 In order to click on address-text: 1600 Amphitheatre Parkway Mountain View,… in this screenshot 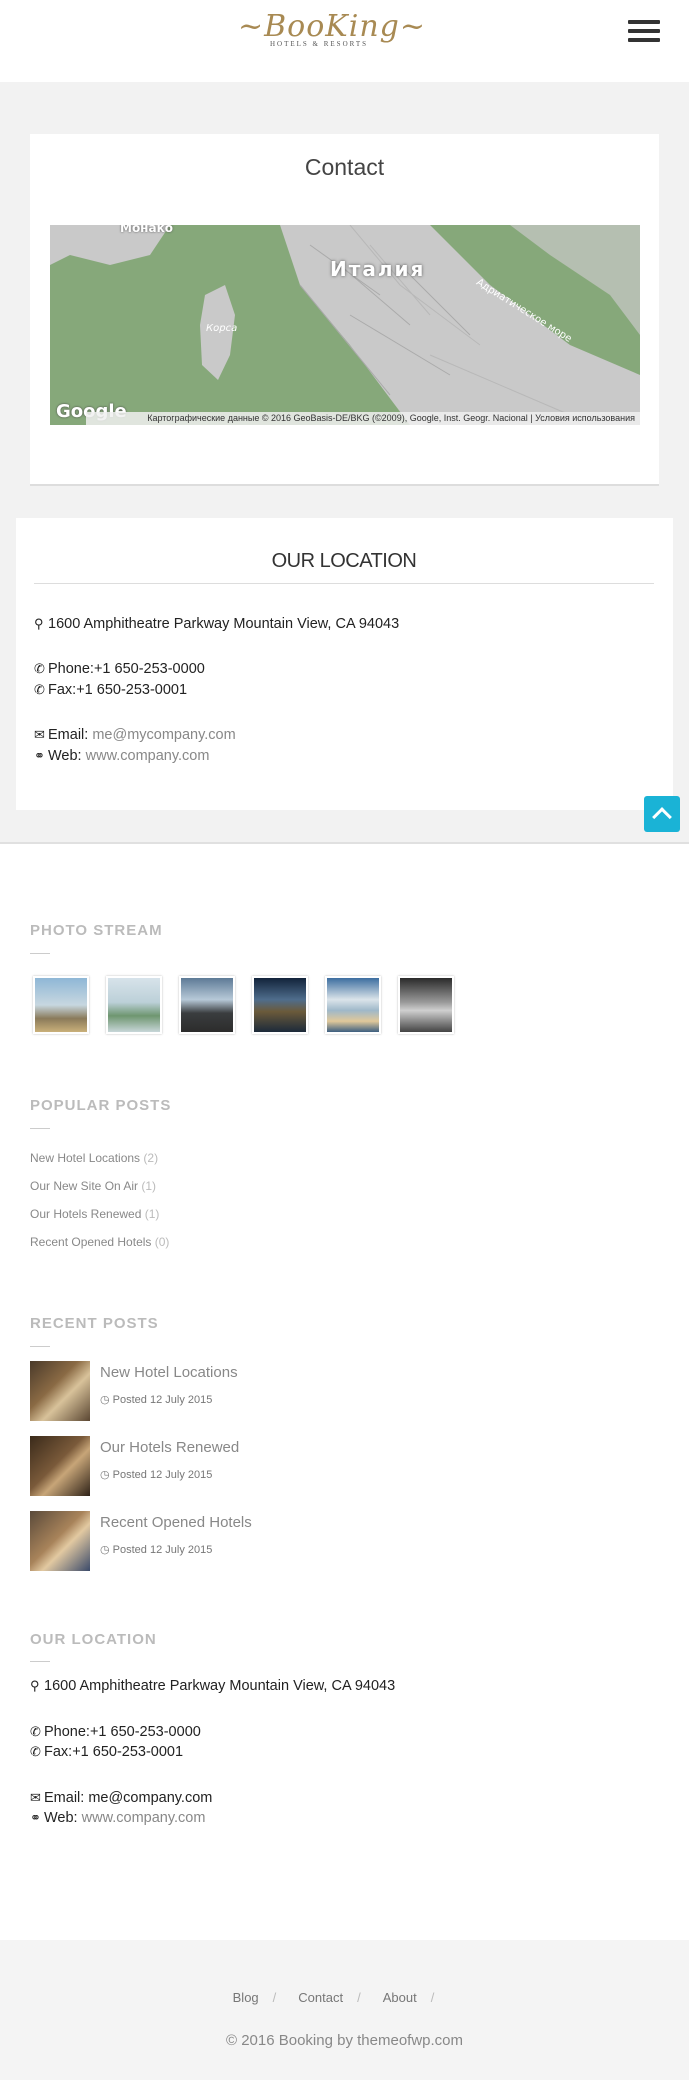, I will do `click(224, 624)`.